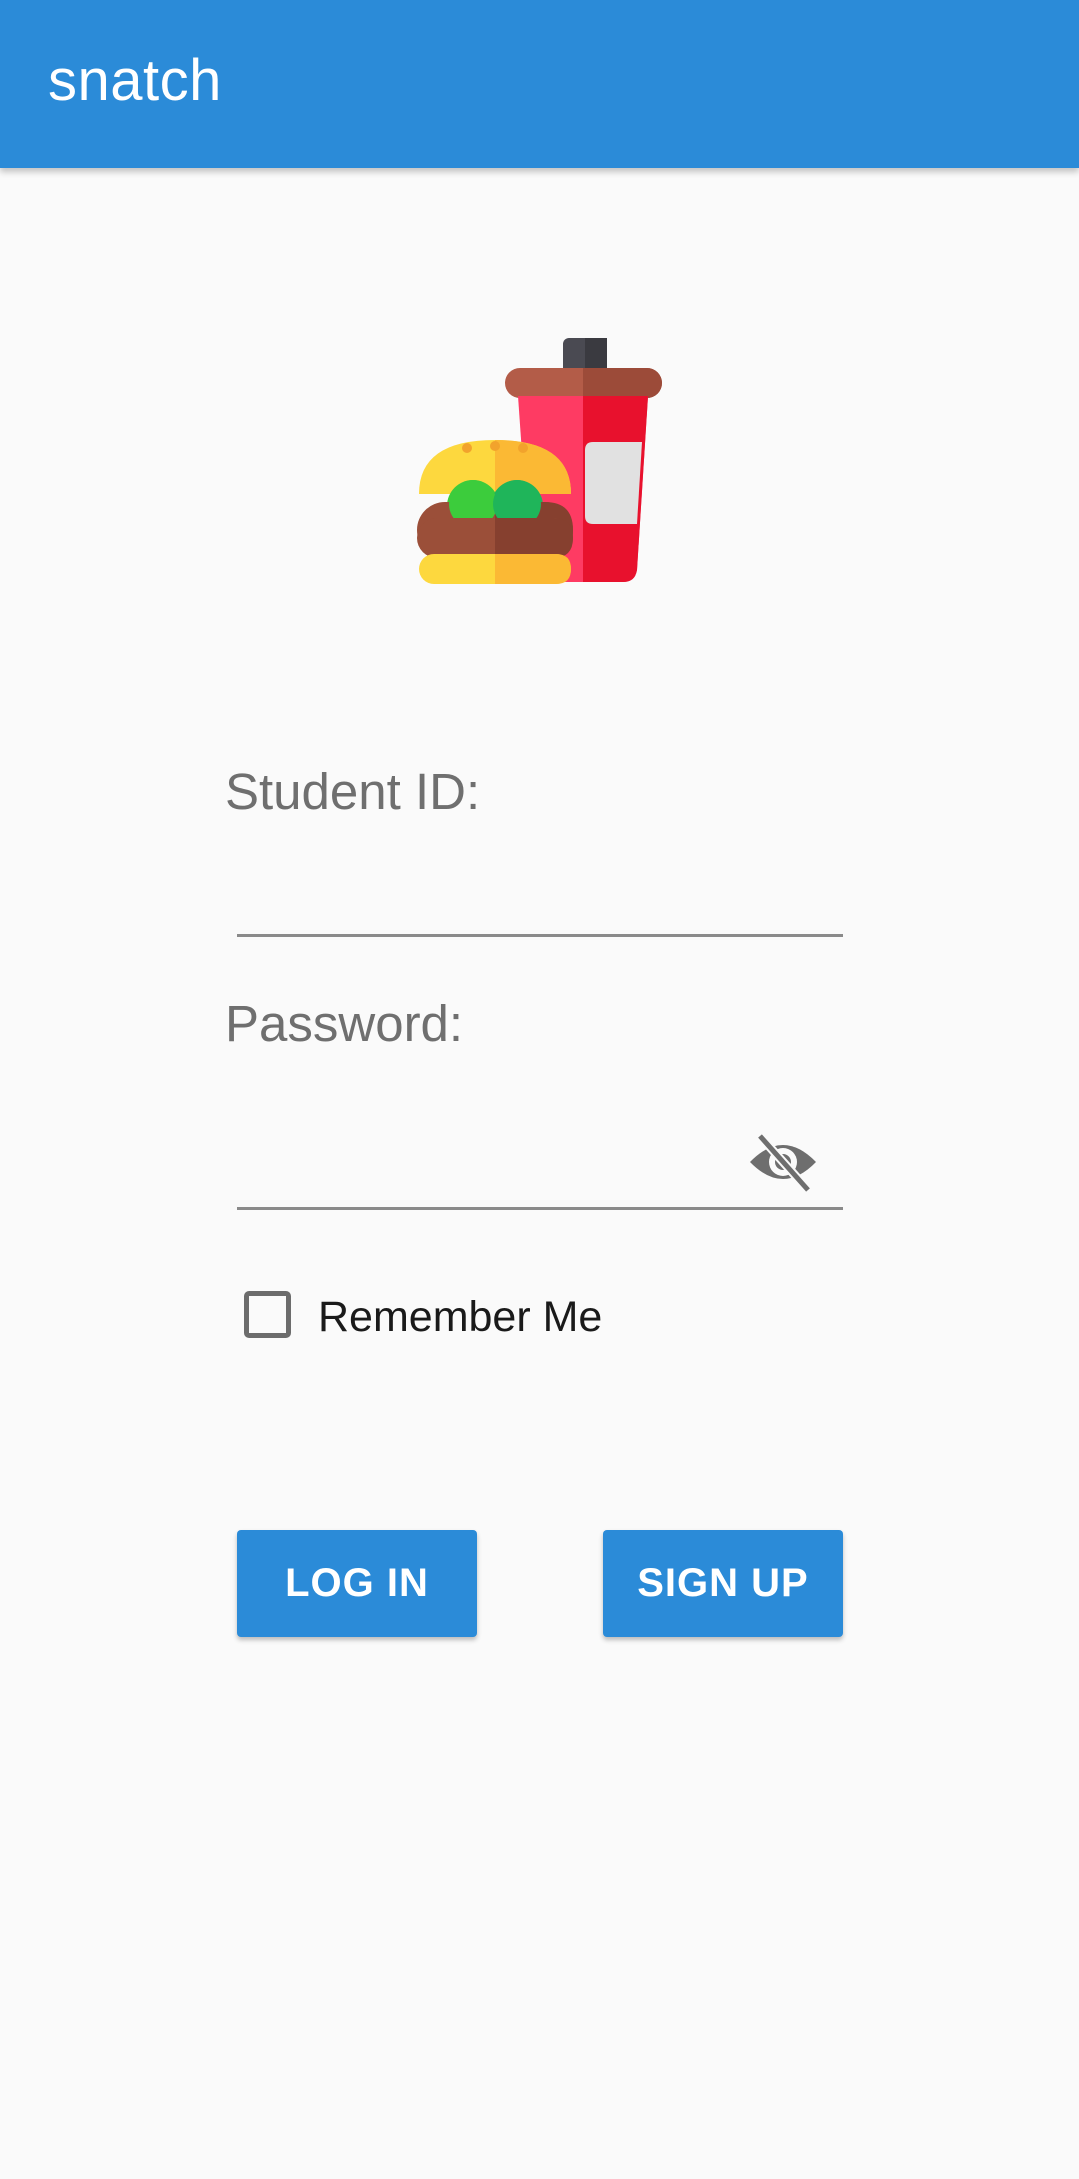 This screenshot has width=1079, height=2179. Describe the element at coordinates (344, 1023) in the screenshot. I see `password-label: Password:` at that location.